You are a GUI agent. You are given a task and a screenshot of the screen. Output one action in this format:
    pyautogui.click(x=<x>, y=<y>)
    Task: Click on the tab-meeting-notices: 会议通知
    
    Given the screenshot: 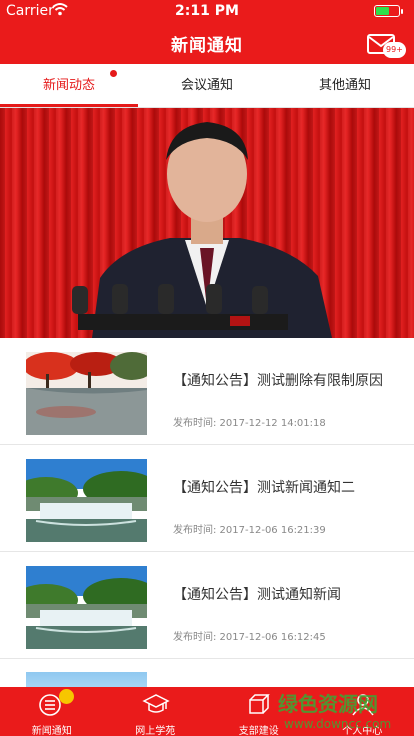 What is the action you would take?
    pyautogui.click(x=207, y=86)
    